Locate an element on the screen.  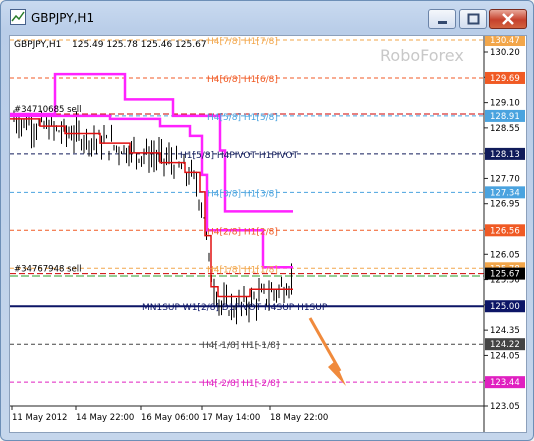
price-badge-label: 123.44 is located at coordinates (505, 383).